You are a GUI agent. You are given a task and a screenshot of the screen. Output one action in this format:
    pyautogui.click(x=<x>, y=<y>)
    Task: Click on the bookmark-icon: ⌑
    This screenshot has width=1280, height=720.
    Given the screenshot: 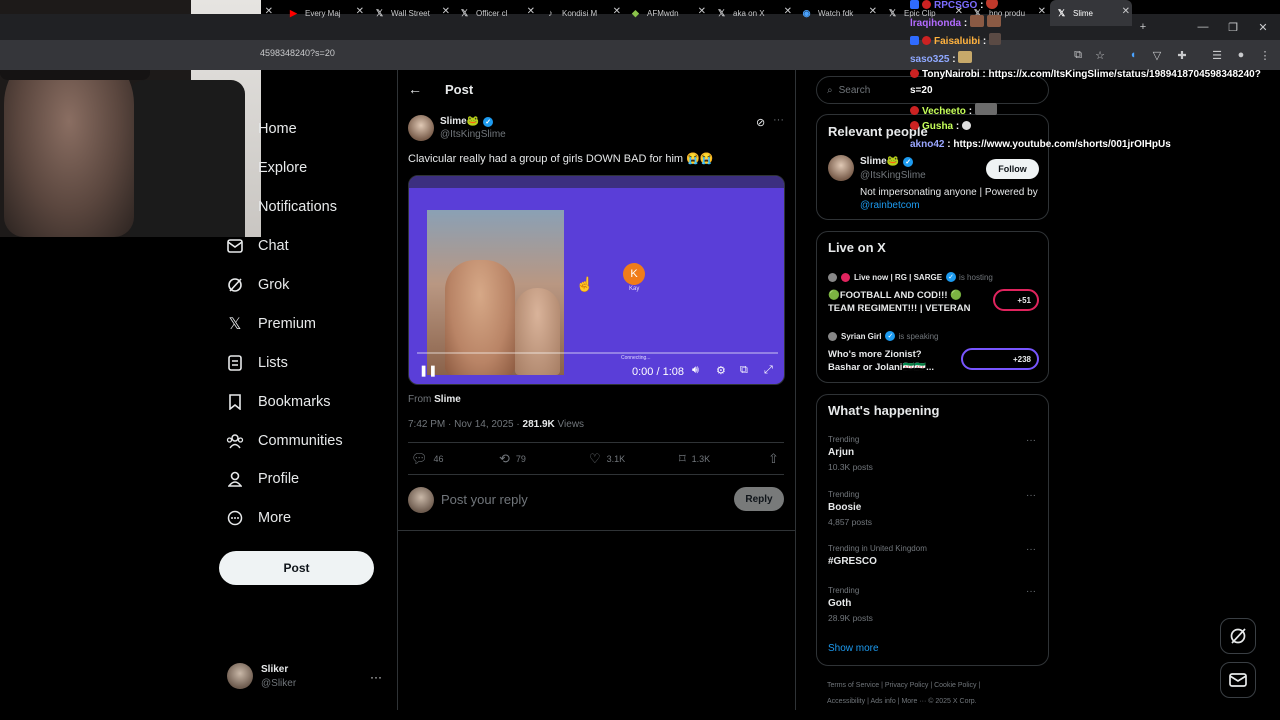 What is the action you would take?
    pyautogui.click(x=682, y=458)
    